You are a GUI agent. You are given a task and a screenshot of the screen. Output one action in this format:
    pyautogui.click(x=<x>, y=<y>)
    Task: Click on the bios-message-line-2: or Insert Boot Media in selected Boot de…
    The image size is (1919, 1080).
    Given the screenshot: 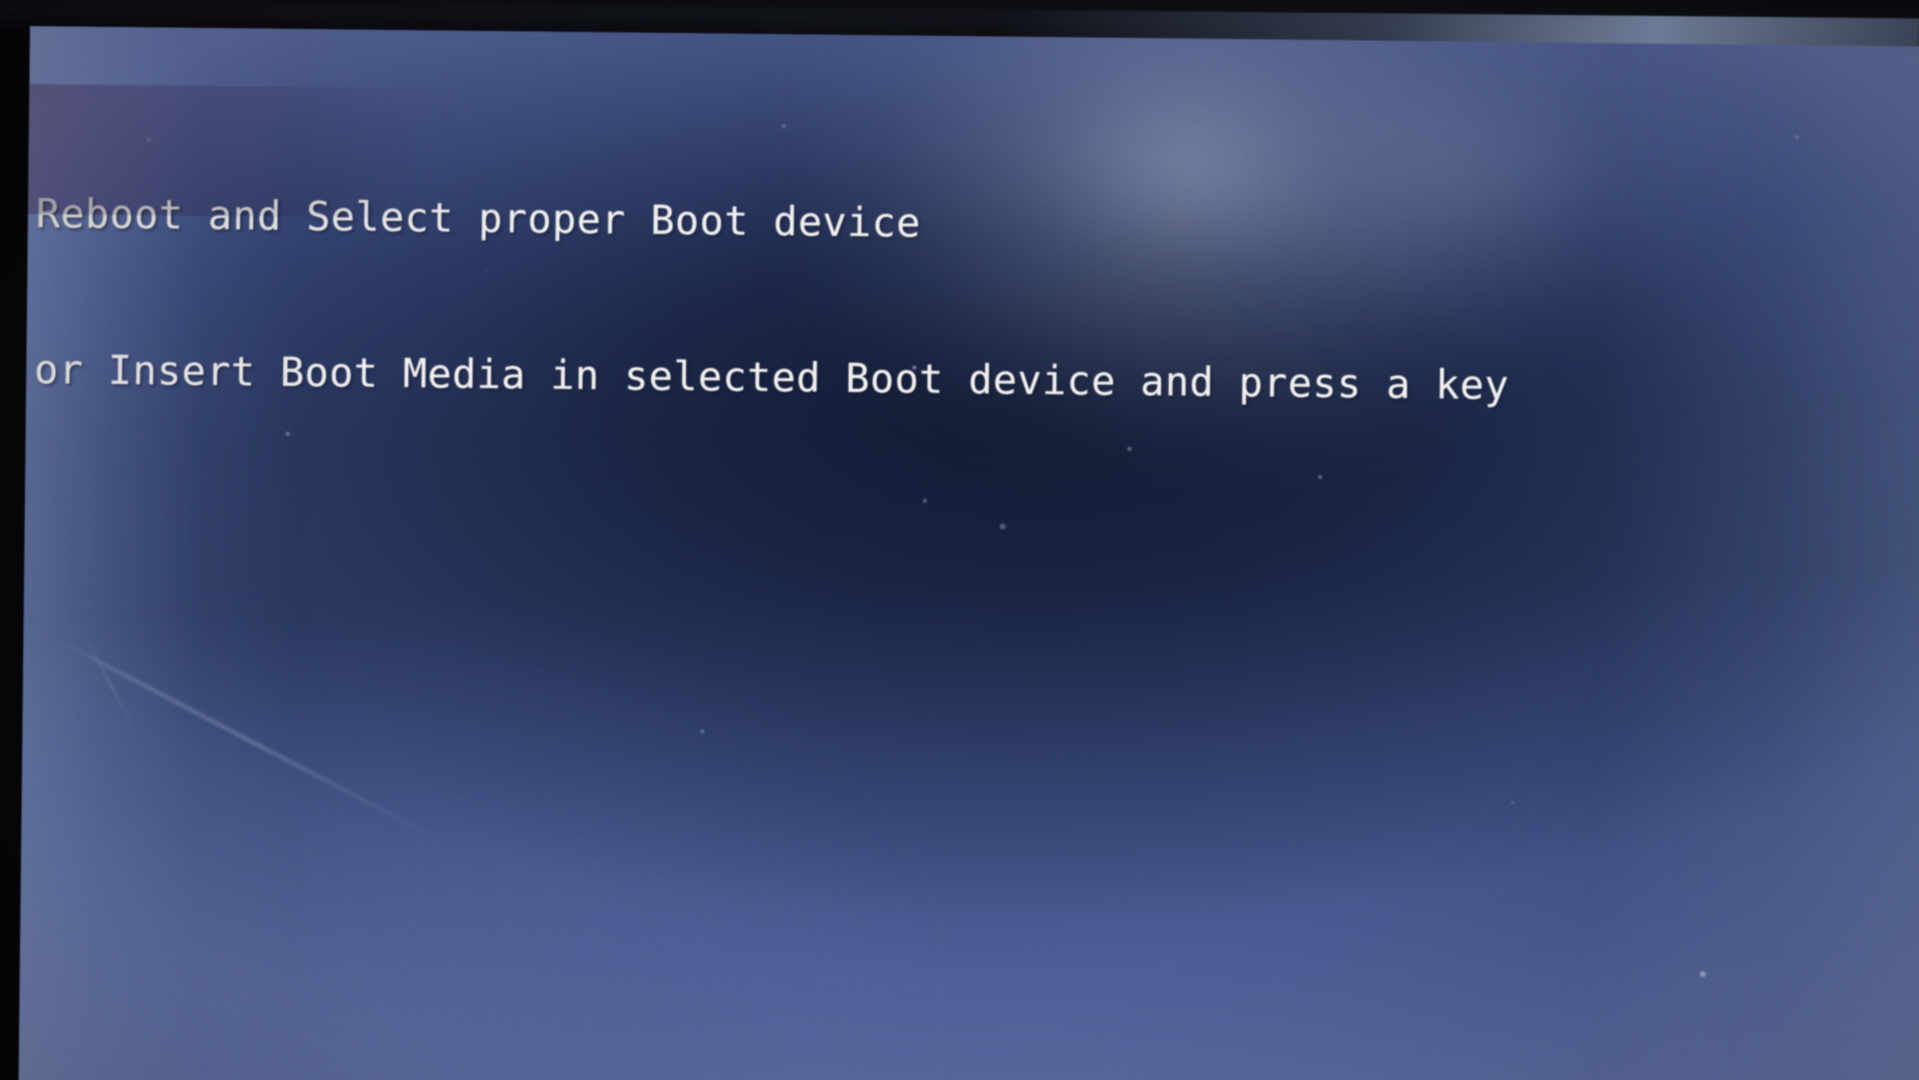 What is the action you would take?
    pyautogui.click(x=772, y=378)
    